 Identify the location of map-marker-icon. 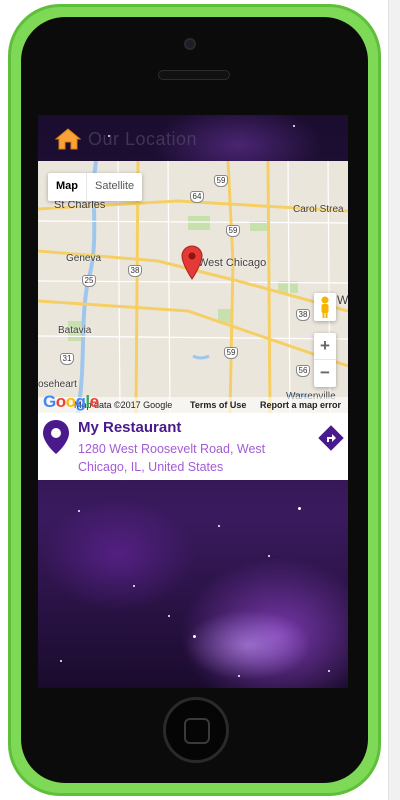
(192, 263).